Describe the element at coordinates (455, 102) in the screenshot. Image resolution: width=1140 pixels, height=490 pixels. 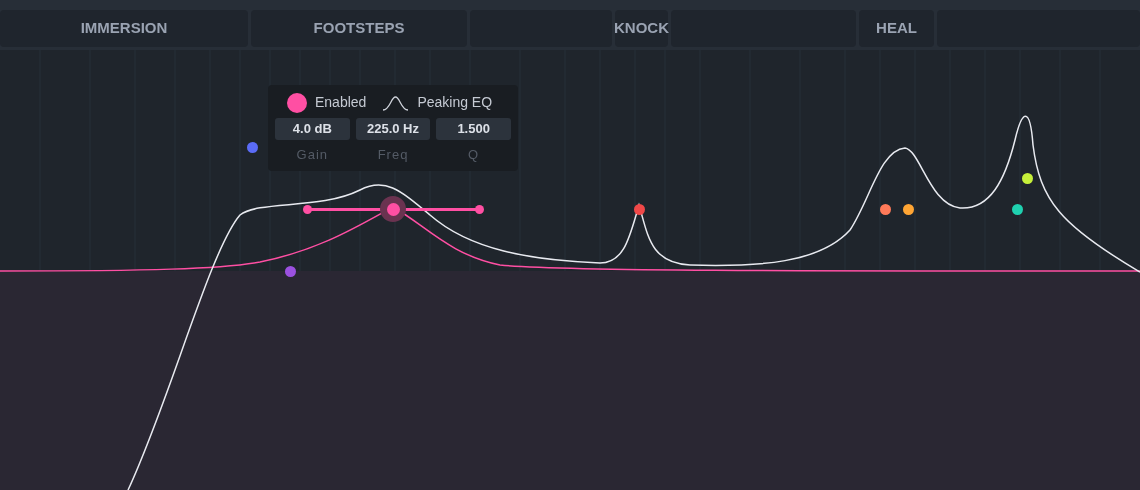
I see `filter-type-label: Peaking EQ` at that location.